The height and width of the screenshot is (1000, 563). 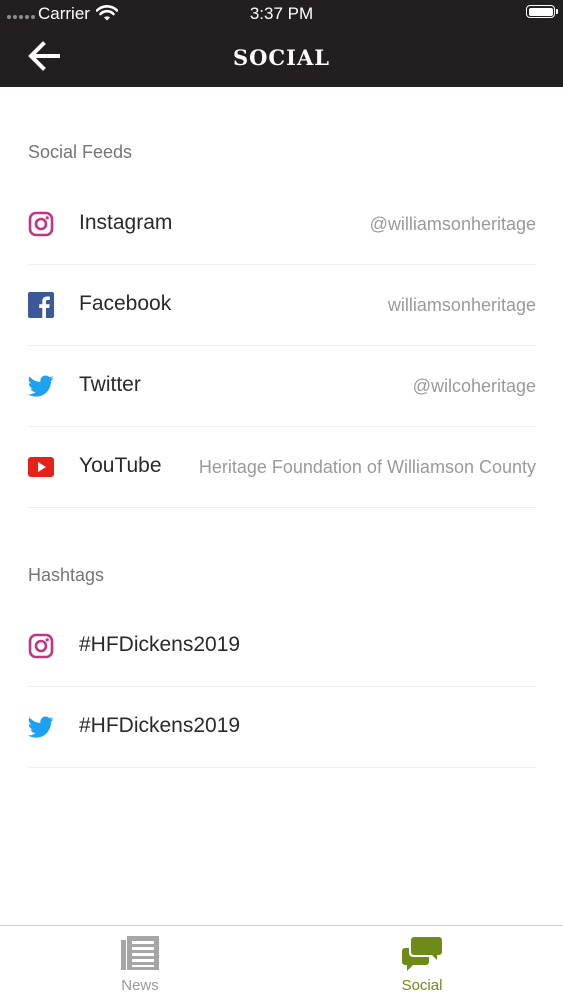 I want to click on tab-news: News, so click(x=140, y=963).